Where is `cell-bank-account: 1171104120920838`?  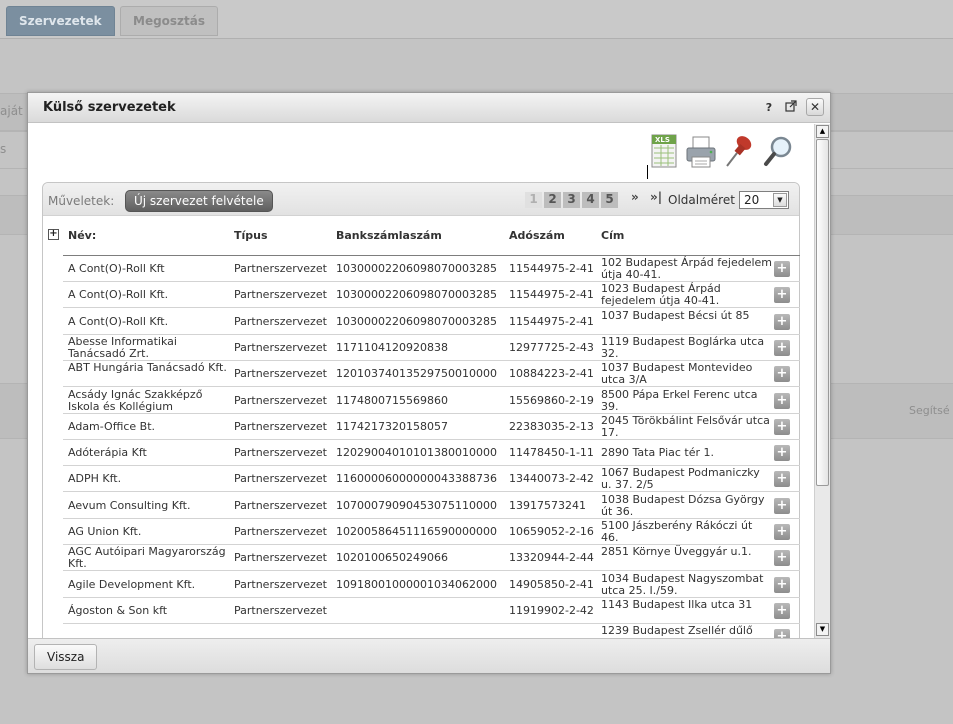
cell-bank-account: 1171104120920838 is located at coordinates (392, 347).